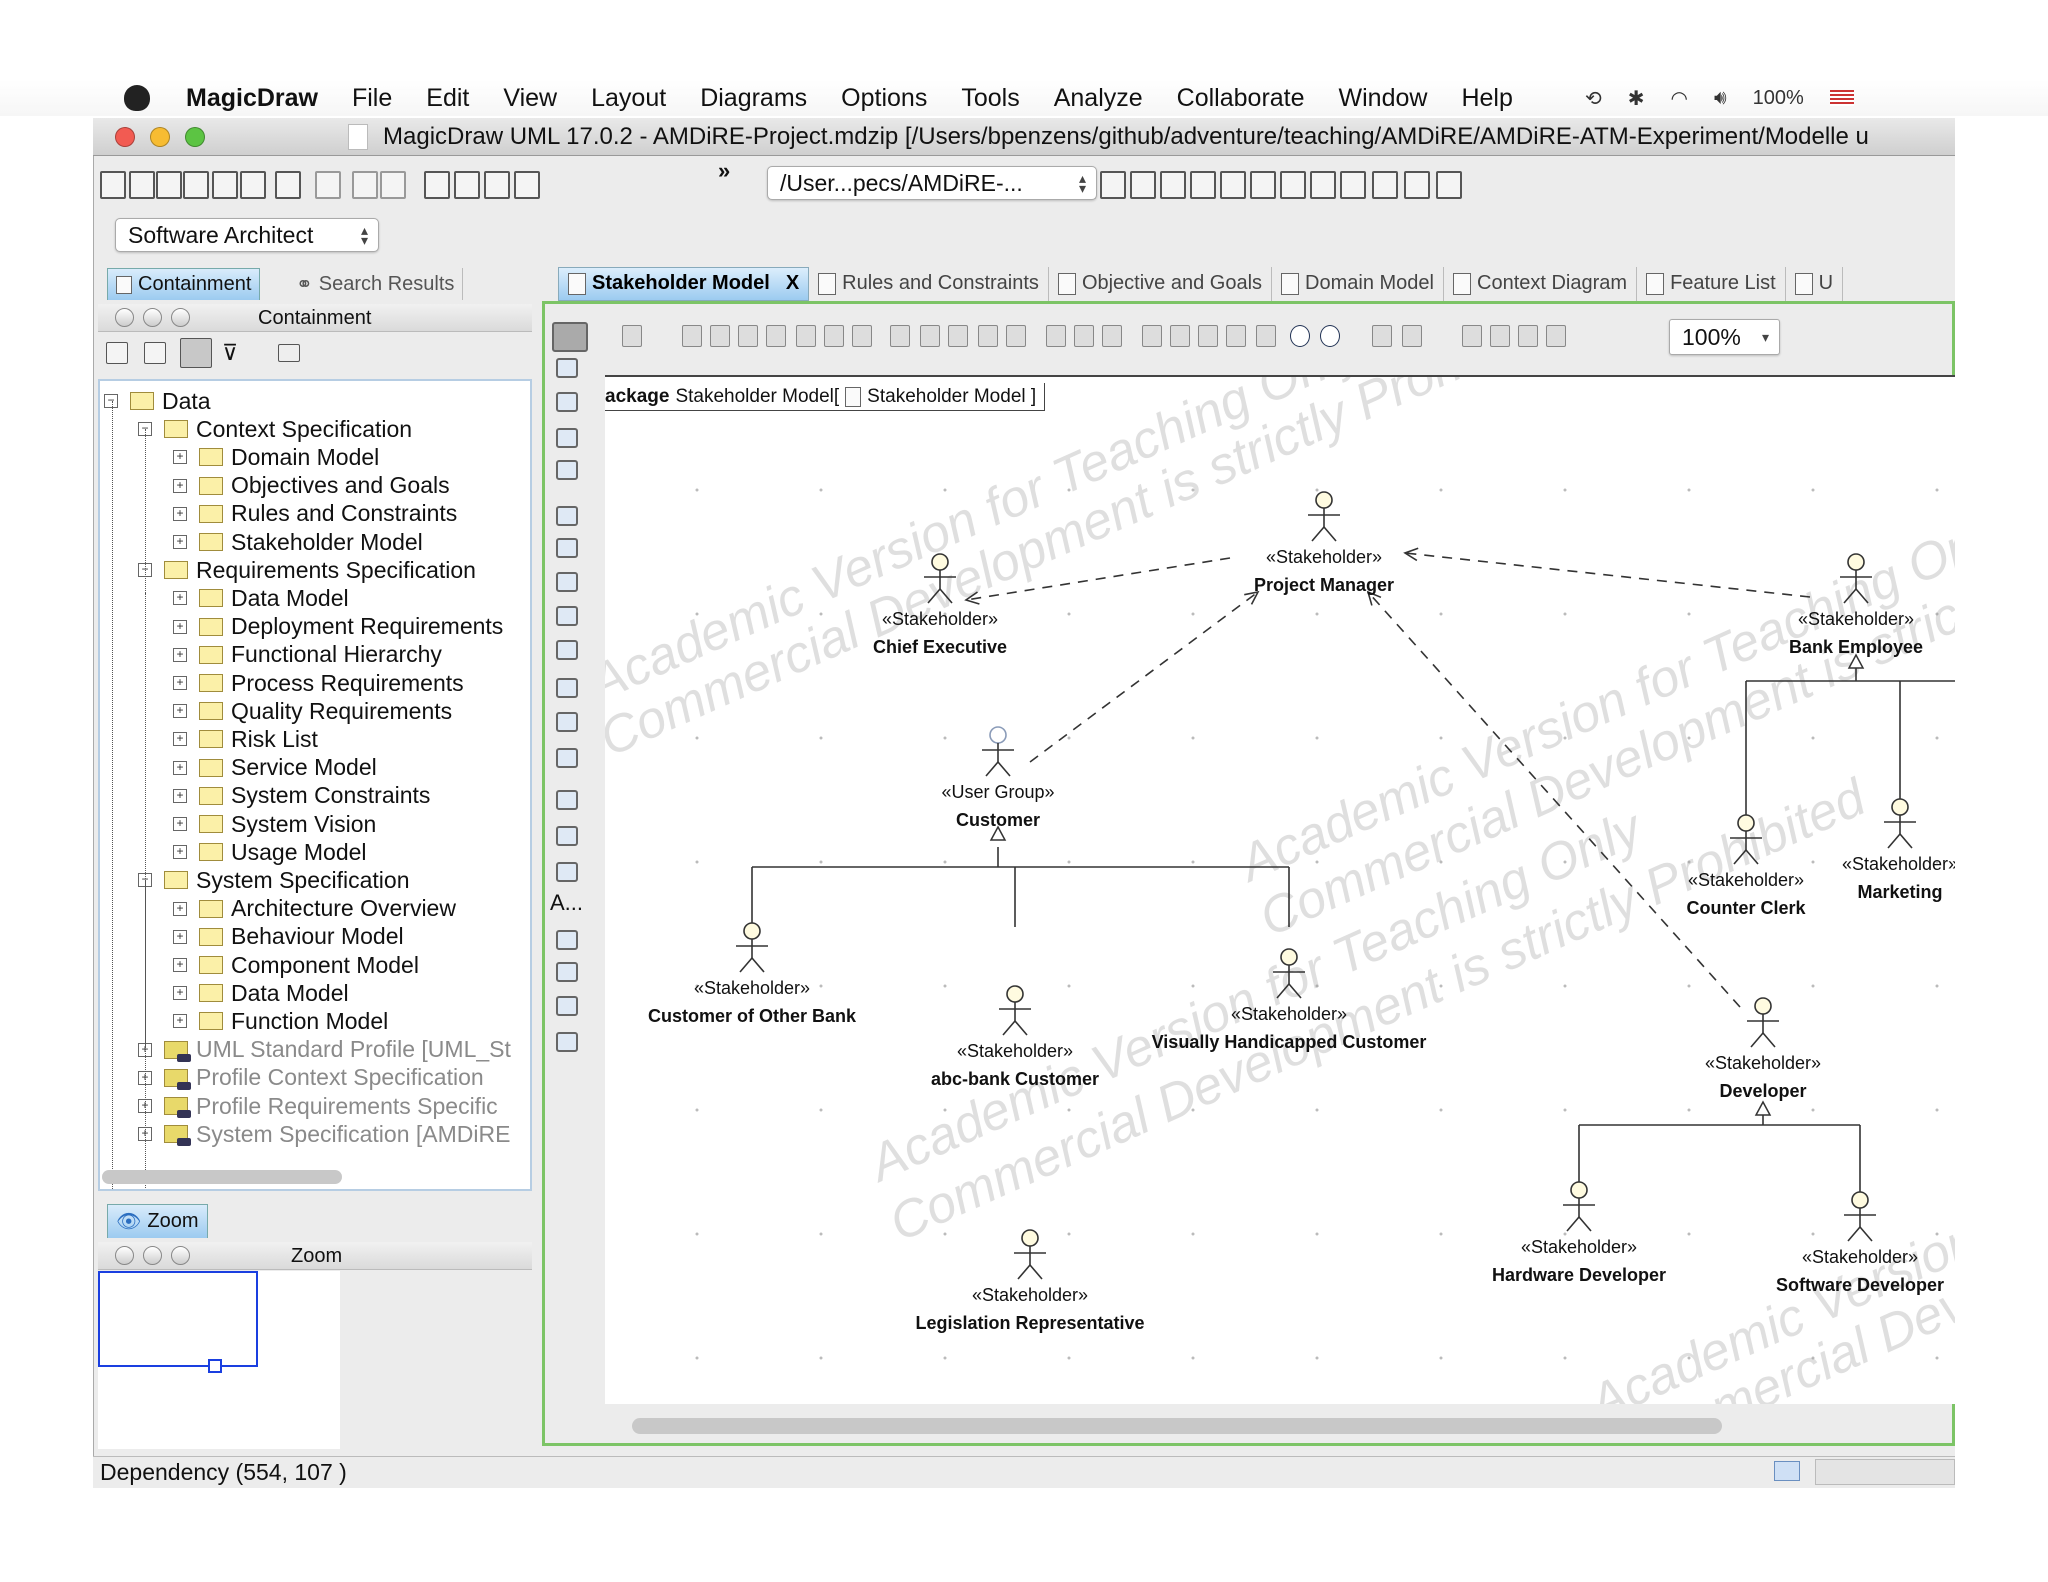  I want to click on actor-name: Software Developer, so click(1860, 1285).